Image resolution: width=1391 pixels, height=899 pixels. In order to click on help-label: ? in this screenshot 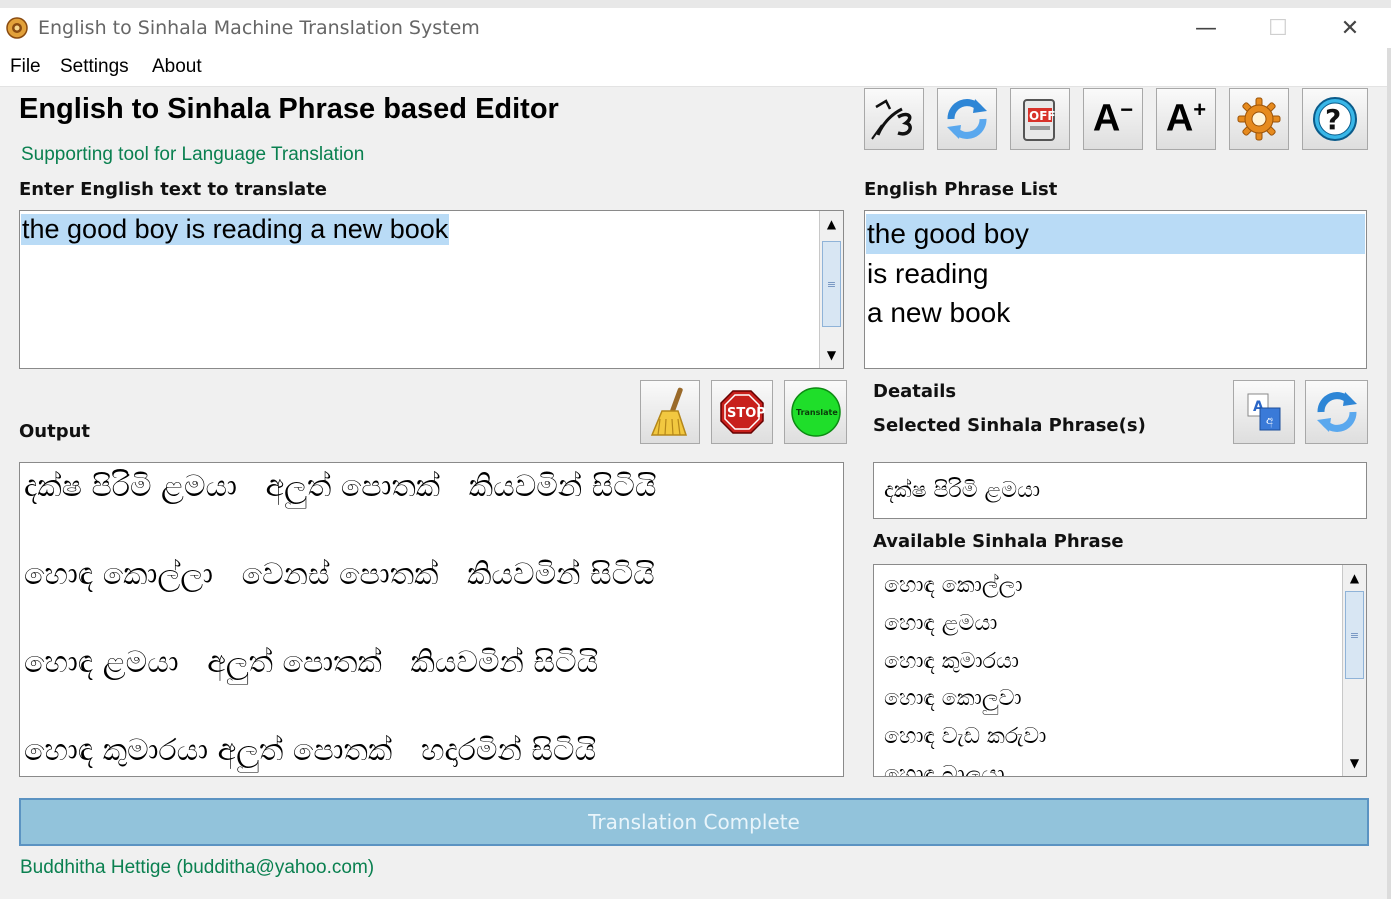, I will do `click(1333, 119)`.